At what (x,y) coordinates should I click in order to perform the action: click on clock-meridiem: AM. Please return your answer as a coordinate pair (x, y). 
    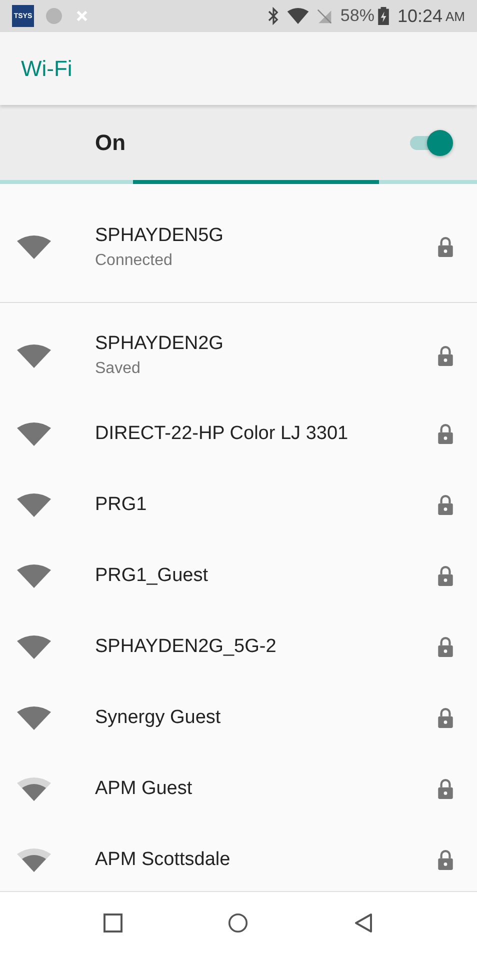
    Looking at the image, I should click on (455, 16).